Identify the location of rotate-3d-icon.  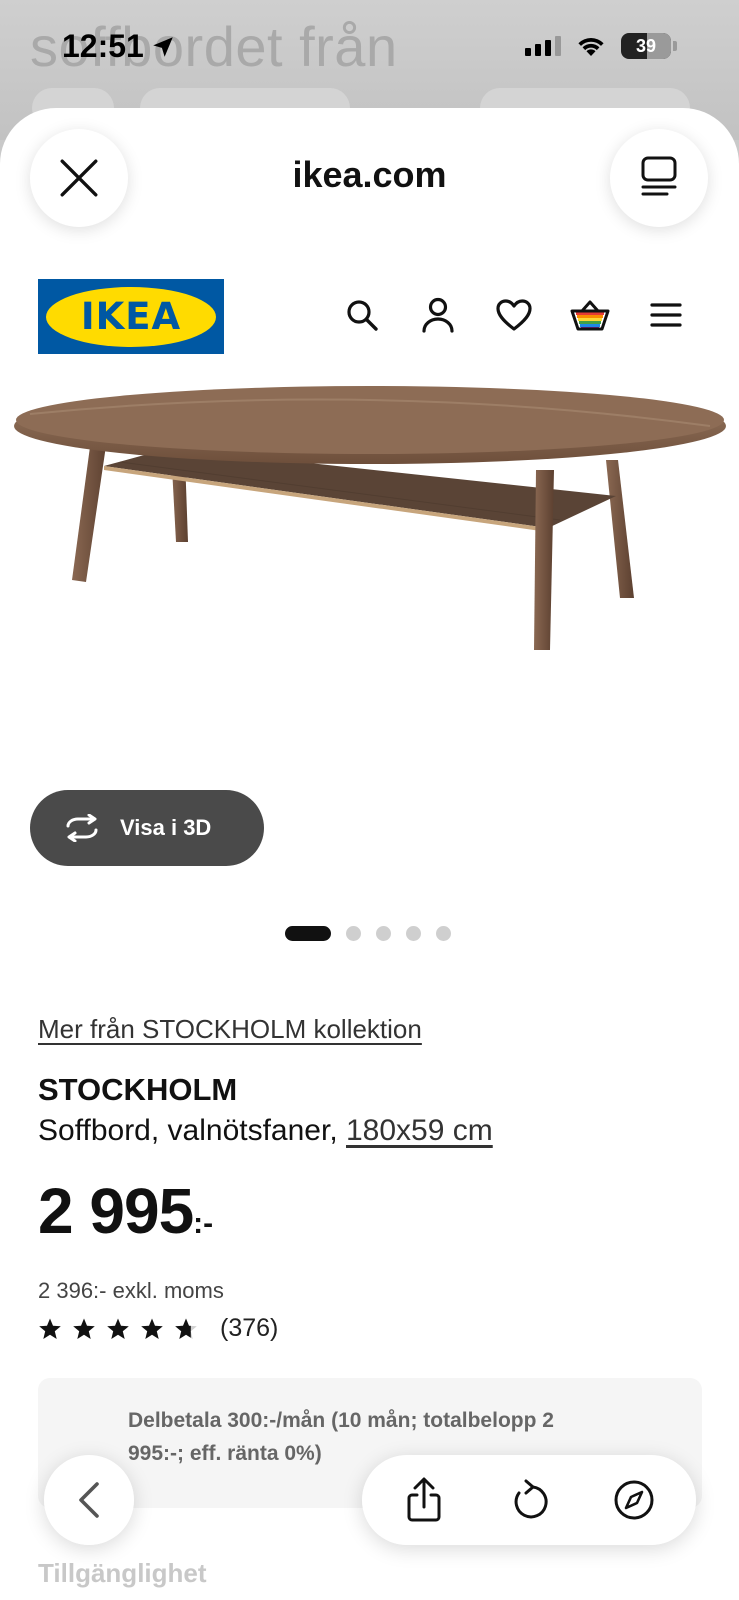
(82, 828).